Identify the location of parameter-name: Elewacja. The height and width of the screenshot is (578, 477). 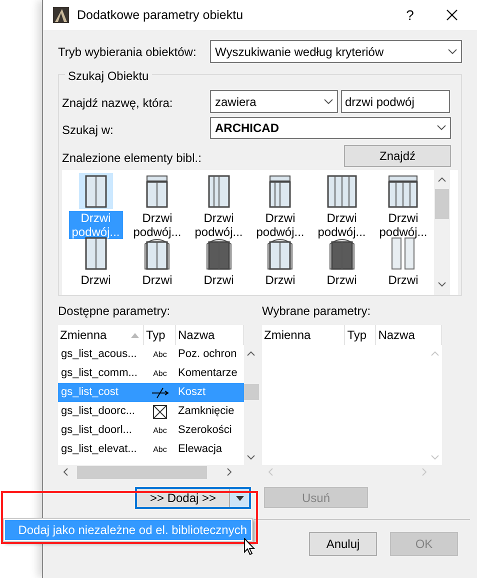
(200, 450).